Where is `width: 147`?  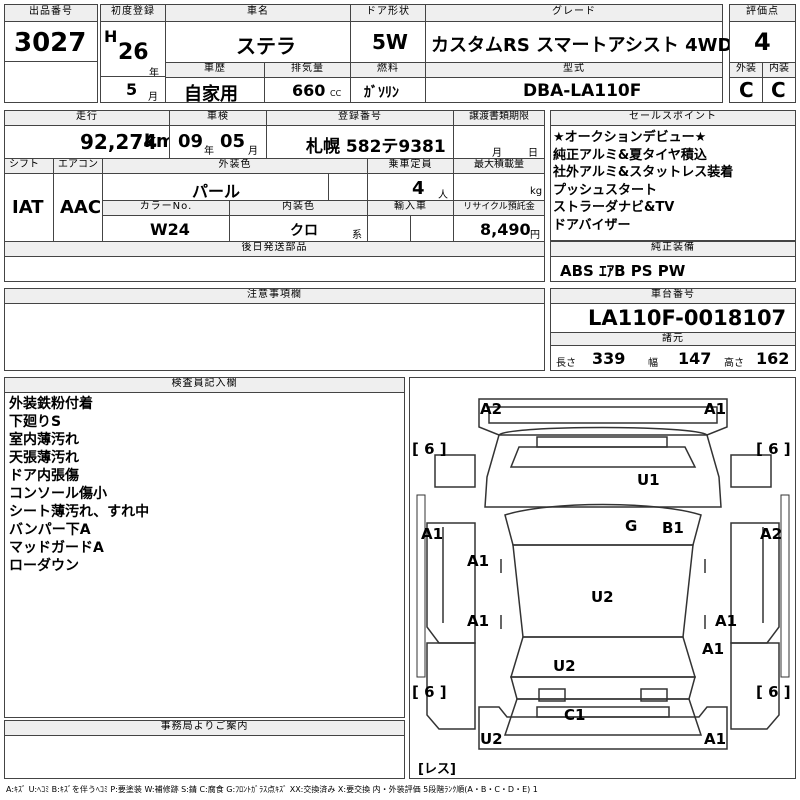
width: 147 is located at coordinates (695, 358).